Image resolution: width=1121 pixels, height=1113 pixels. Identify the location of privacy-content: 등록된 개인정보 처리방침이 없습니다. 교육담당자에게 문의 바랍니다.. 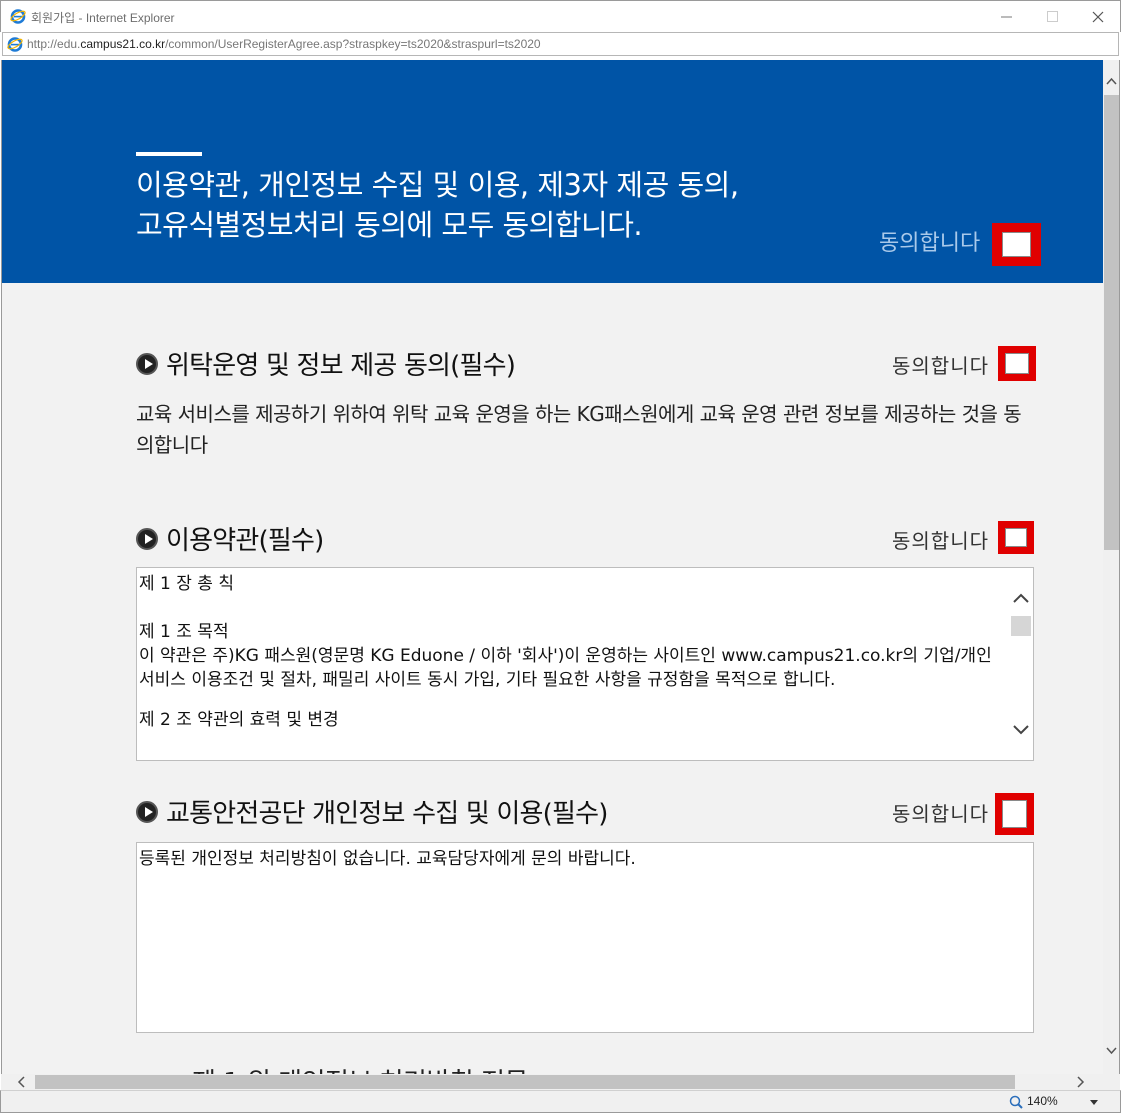
(387, 859).